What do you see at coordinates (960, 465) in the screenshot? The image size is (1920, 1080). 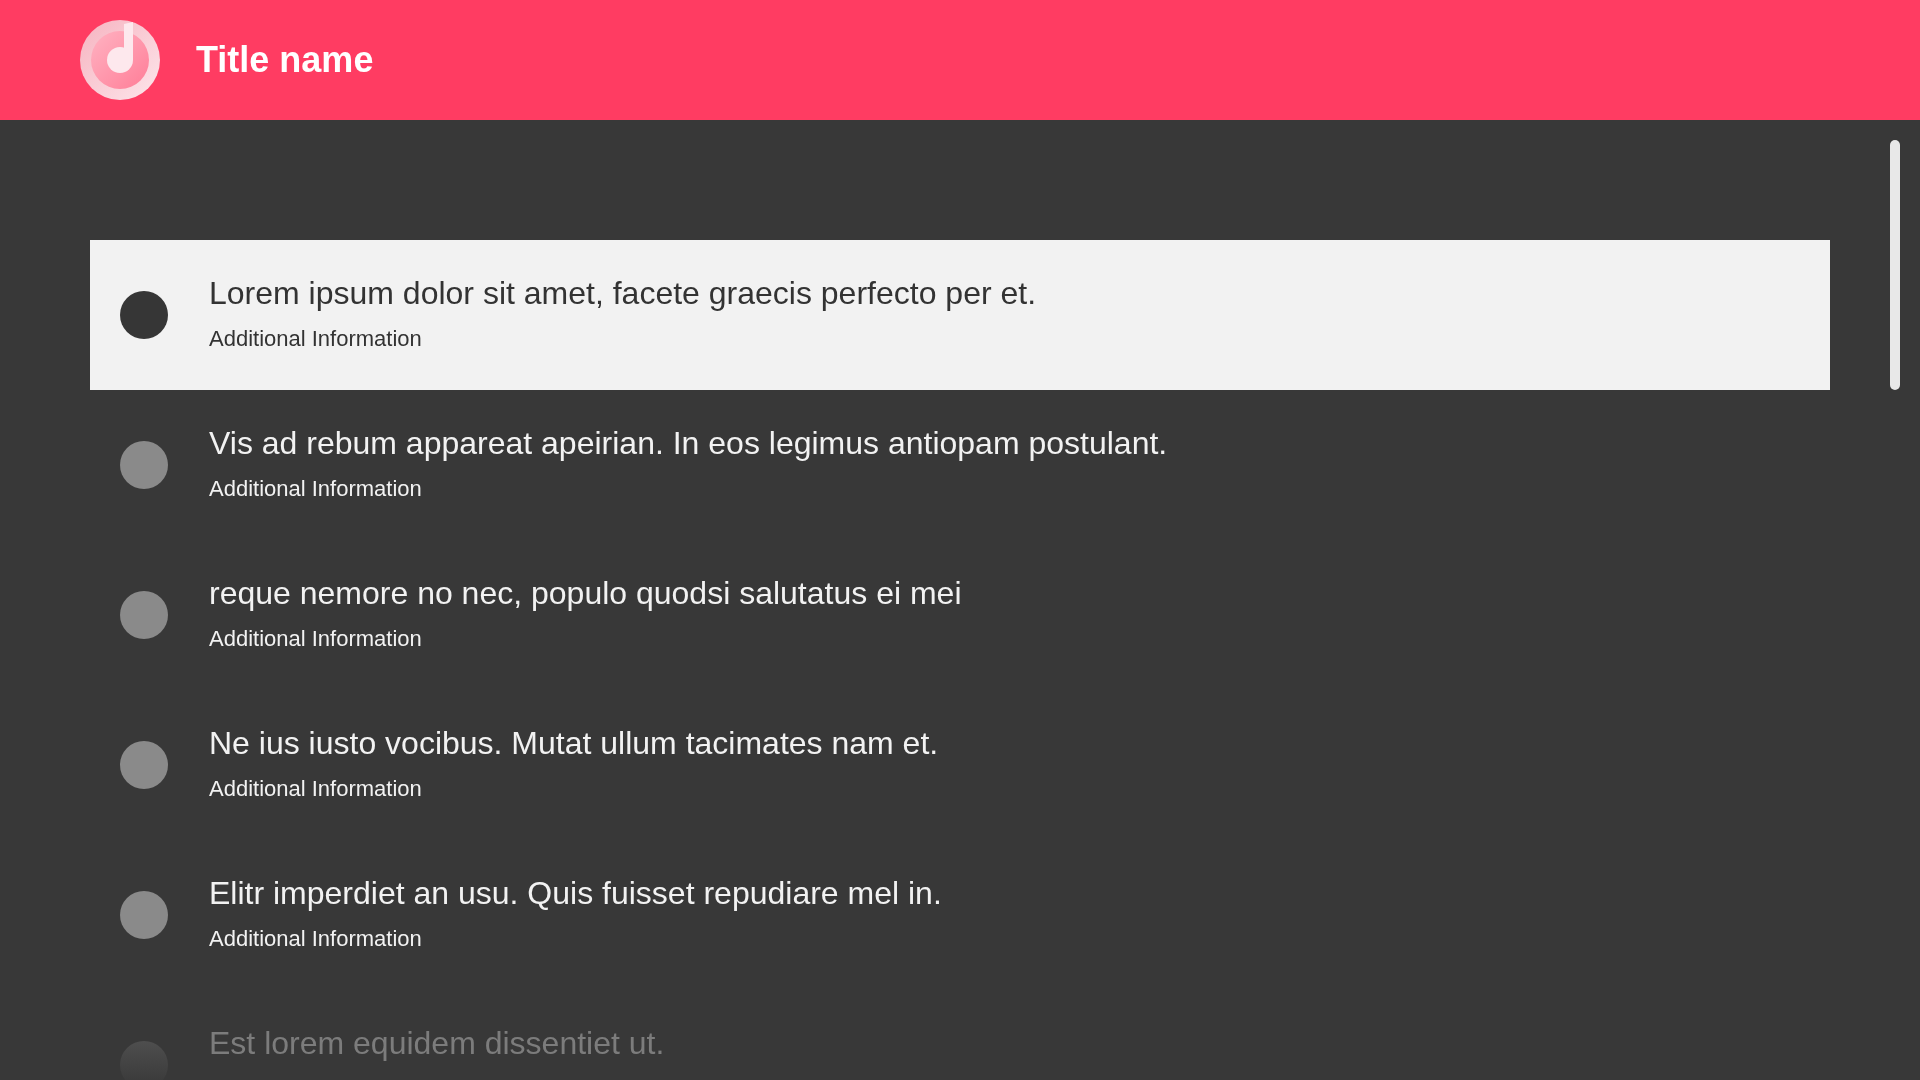 I see `list-item: Vis ad rebum appareat apeirian. In eos legimus antiopam postulant. Additional Information` at bounding box center [960, 465].